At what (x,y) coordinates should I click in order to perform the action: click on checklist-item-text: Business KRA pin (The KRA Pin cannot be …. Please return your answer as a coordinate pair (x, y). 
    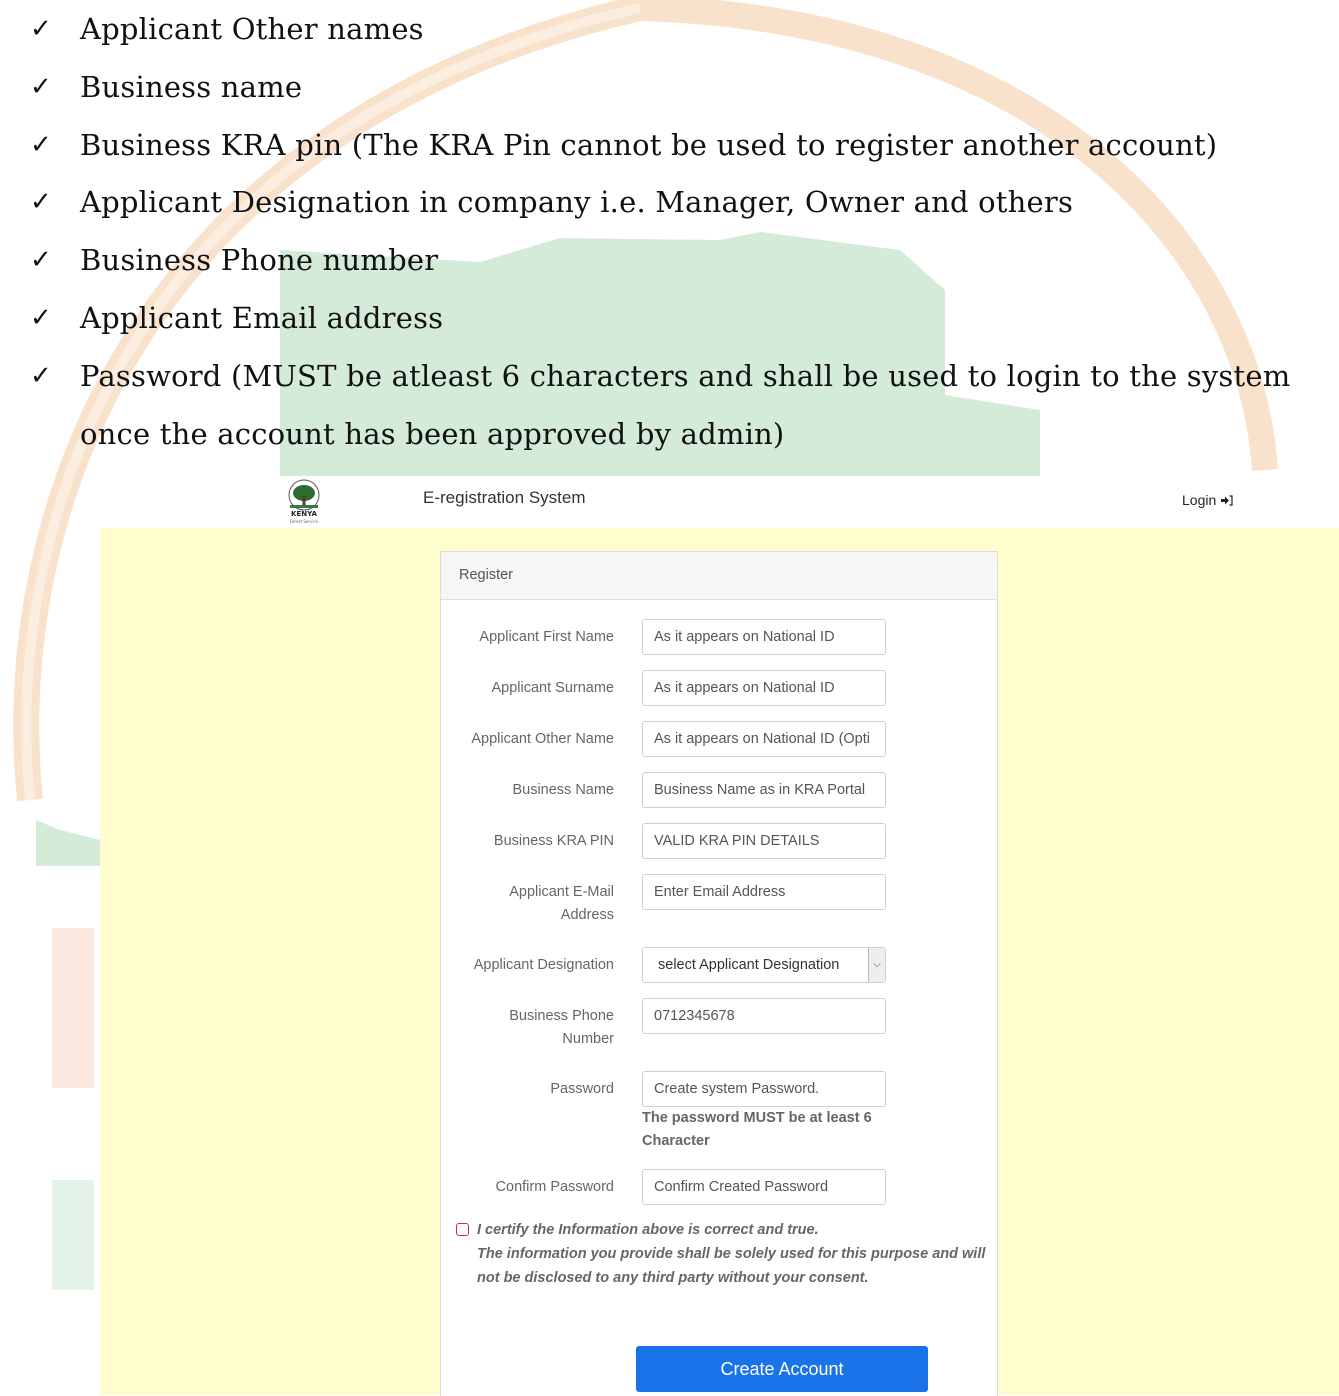
    Looking at the image, I should click on (649, 145).